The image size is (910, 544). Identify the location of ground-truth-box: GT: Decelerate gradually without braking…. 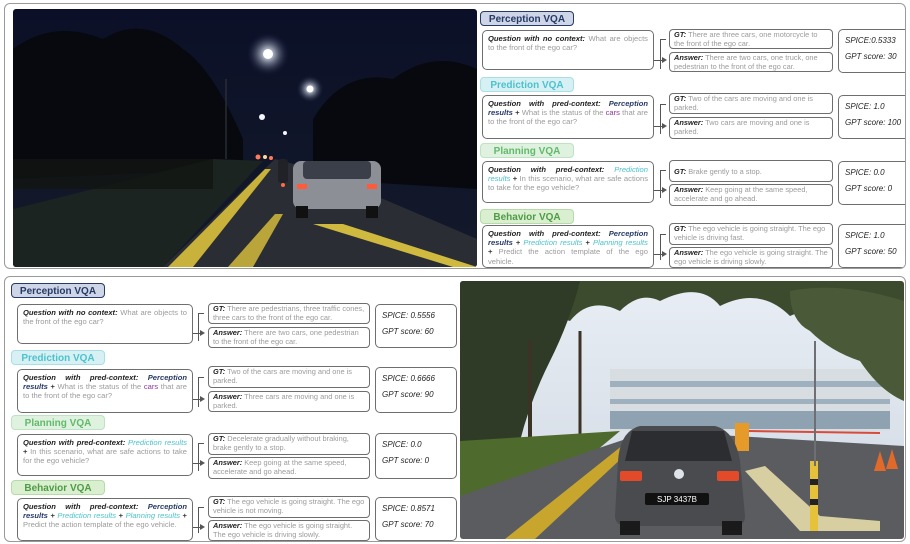
(289, 444).